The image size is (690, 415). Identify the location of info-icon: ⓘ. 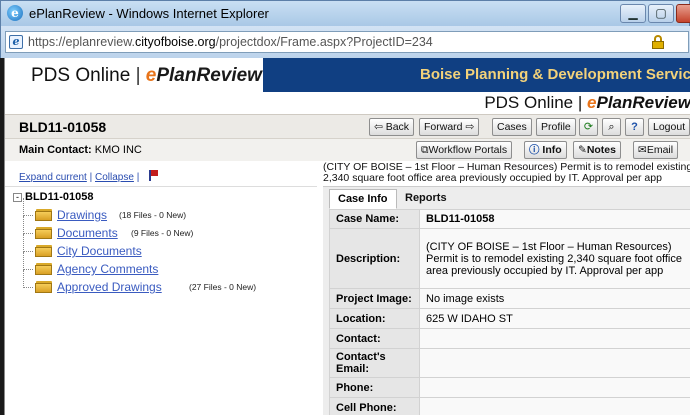
(534, 150).